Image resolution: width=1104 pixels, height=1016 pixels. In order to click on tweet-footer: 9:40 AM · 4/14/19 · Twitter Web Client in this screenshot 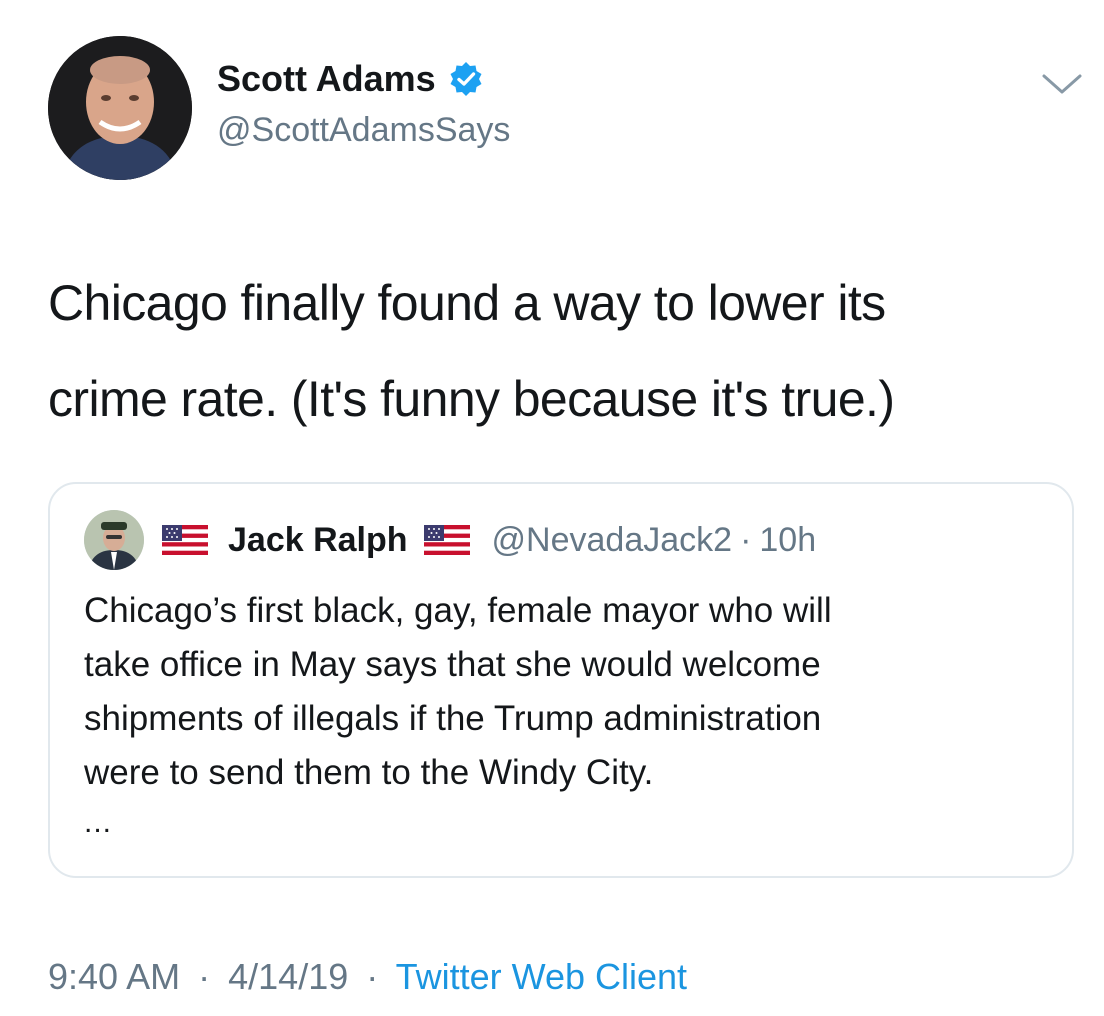, I will do `click(367, 977)`.